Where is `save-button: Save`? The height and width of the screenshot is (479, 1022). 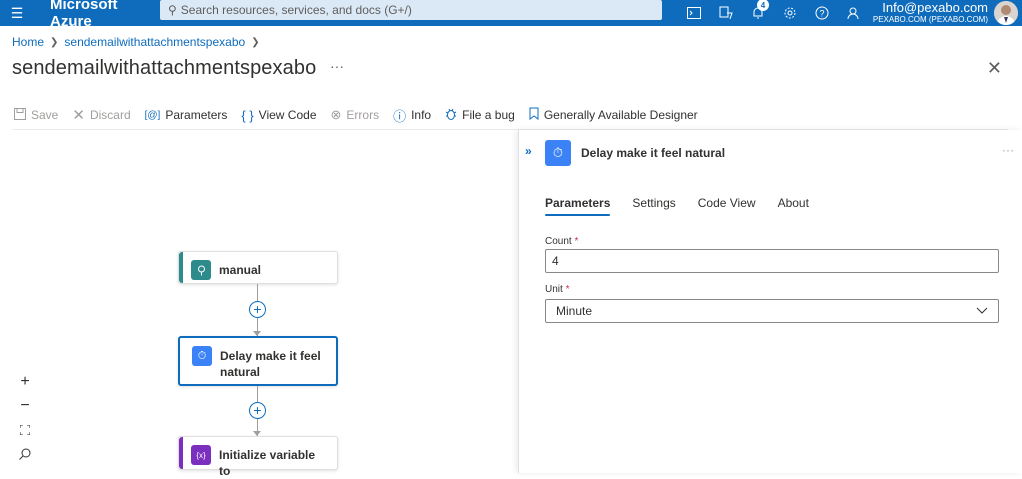 save-button: Save is located at coordinates (36, 115).